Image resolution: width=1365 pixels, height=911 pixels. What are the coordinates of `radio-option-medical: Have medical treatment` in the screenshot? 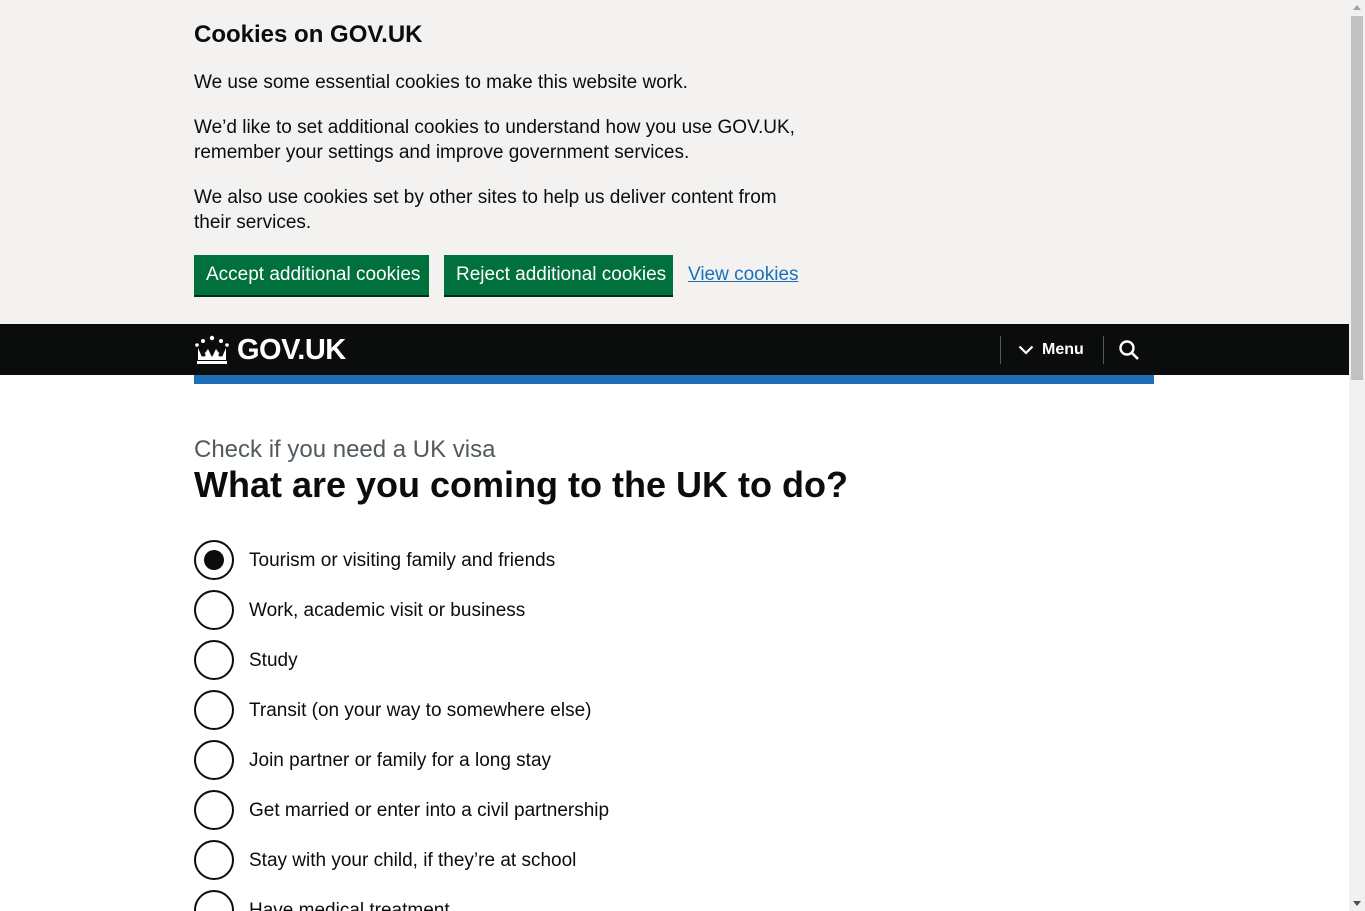 It's located at (544, 900).